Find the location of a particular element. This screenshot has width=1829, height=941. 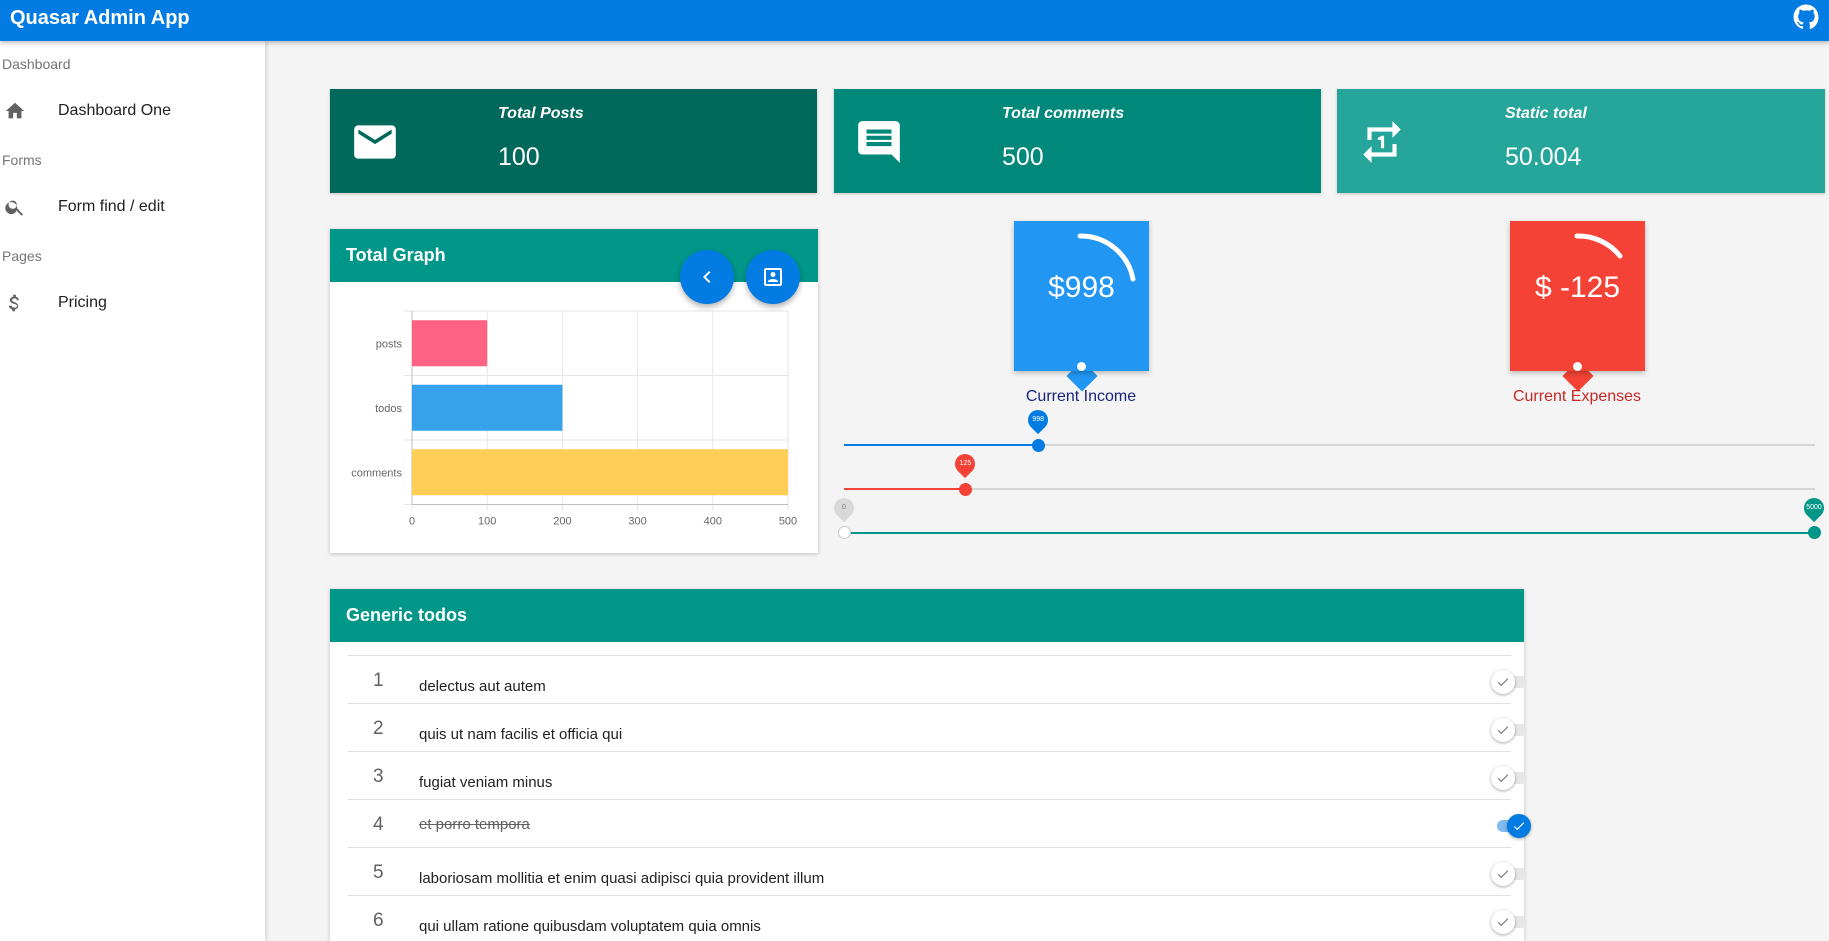

todo-number: 1 is located at coordinates (378, 680).